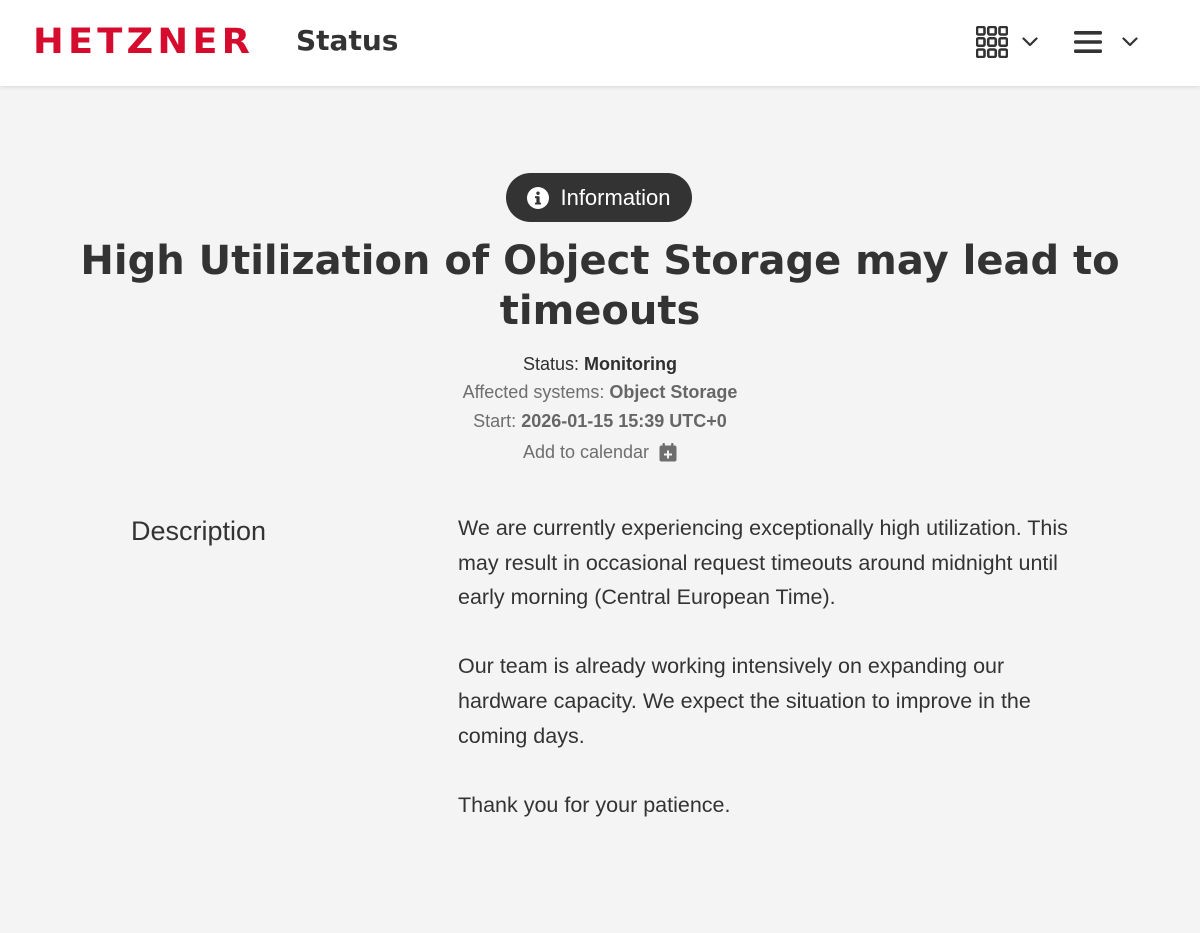 This screenshot has height=933, width=1200. I want to click on apps-menu-button, so click(1012, 42).